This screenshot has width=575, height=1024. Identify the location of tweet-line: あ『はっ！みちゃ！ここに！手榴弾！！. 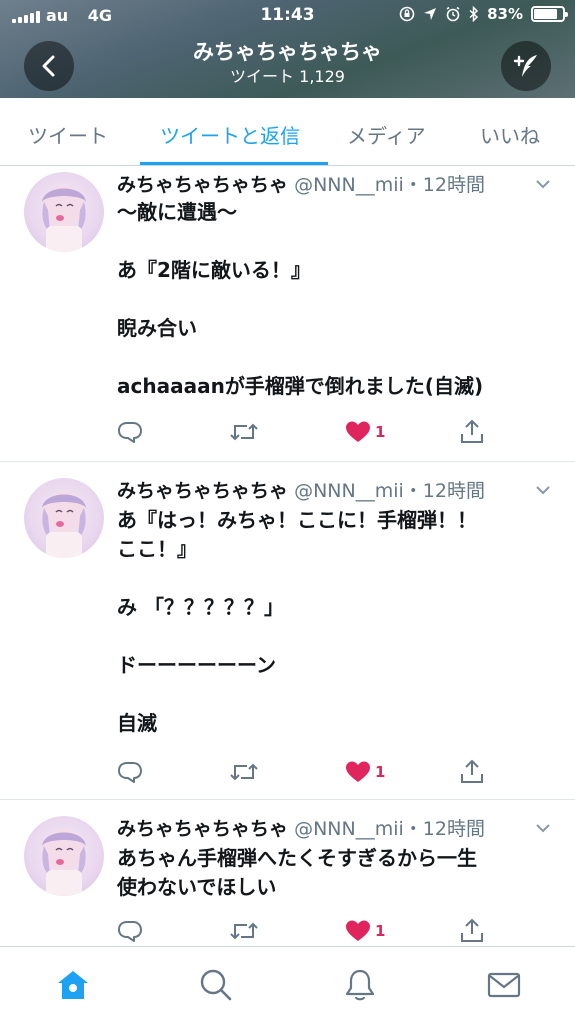
(297, 520).